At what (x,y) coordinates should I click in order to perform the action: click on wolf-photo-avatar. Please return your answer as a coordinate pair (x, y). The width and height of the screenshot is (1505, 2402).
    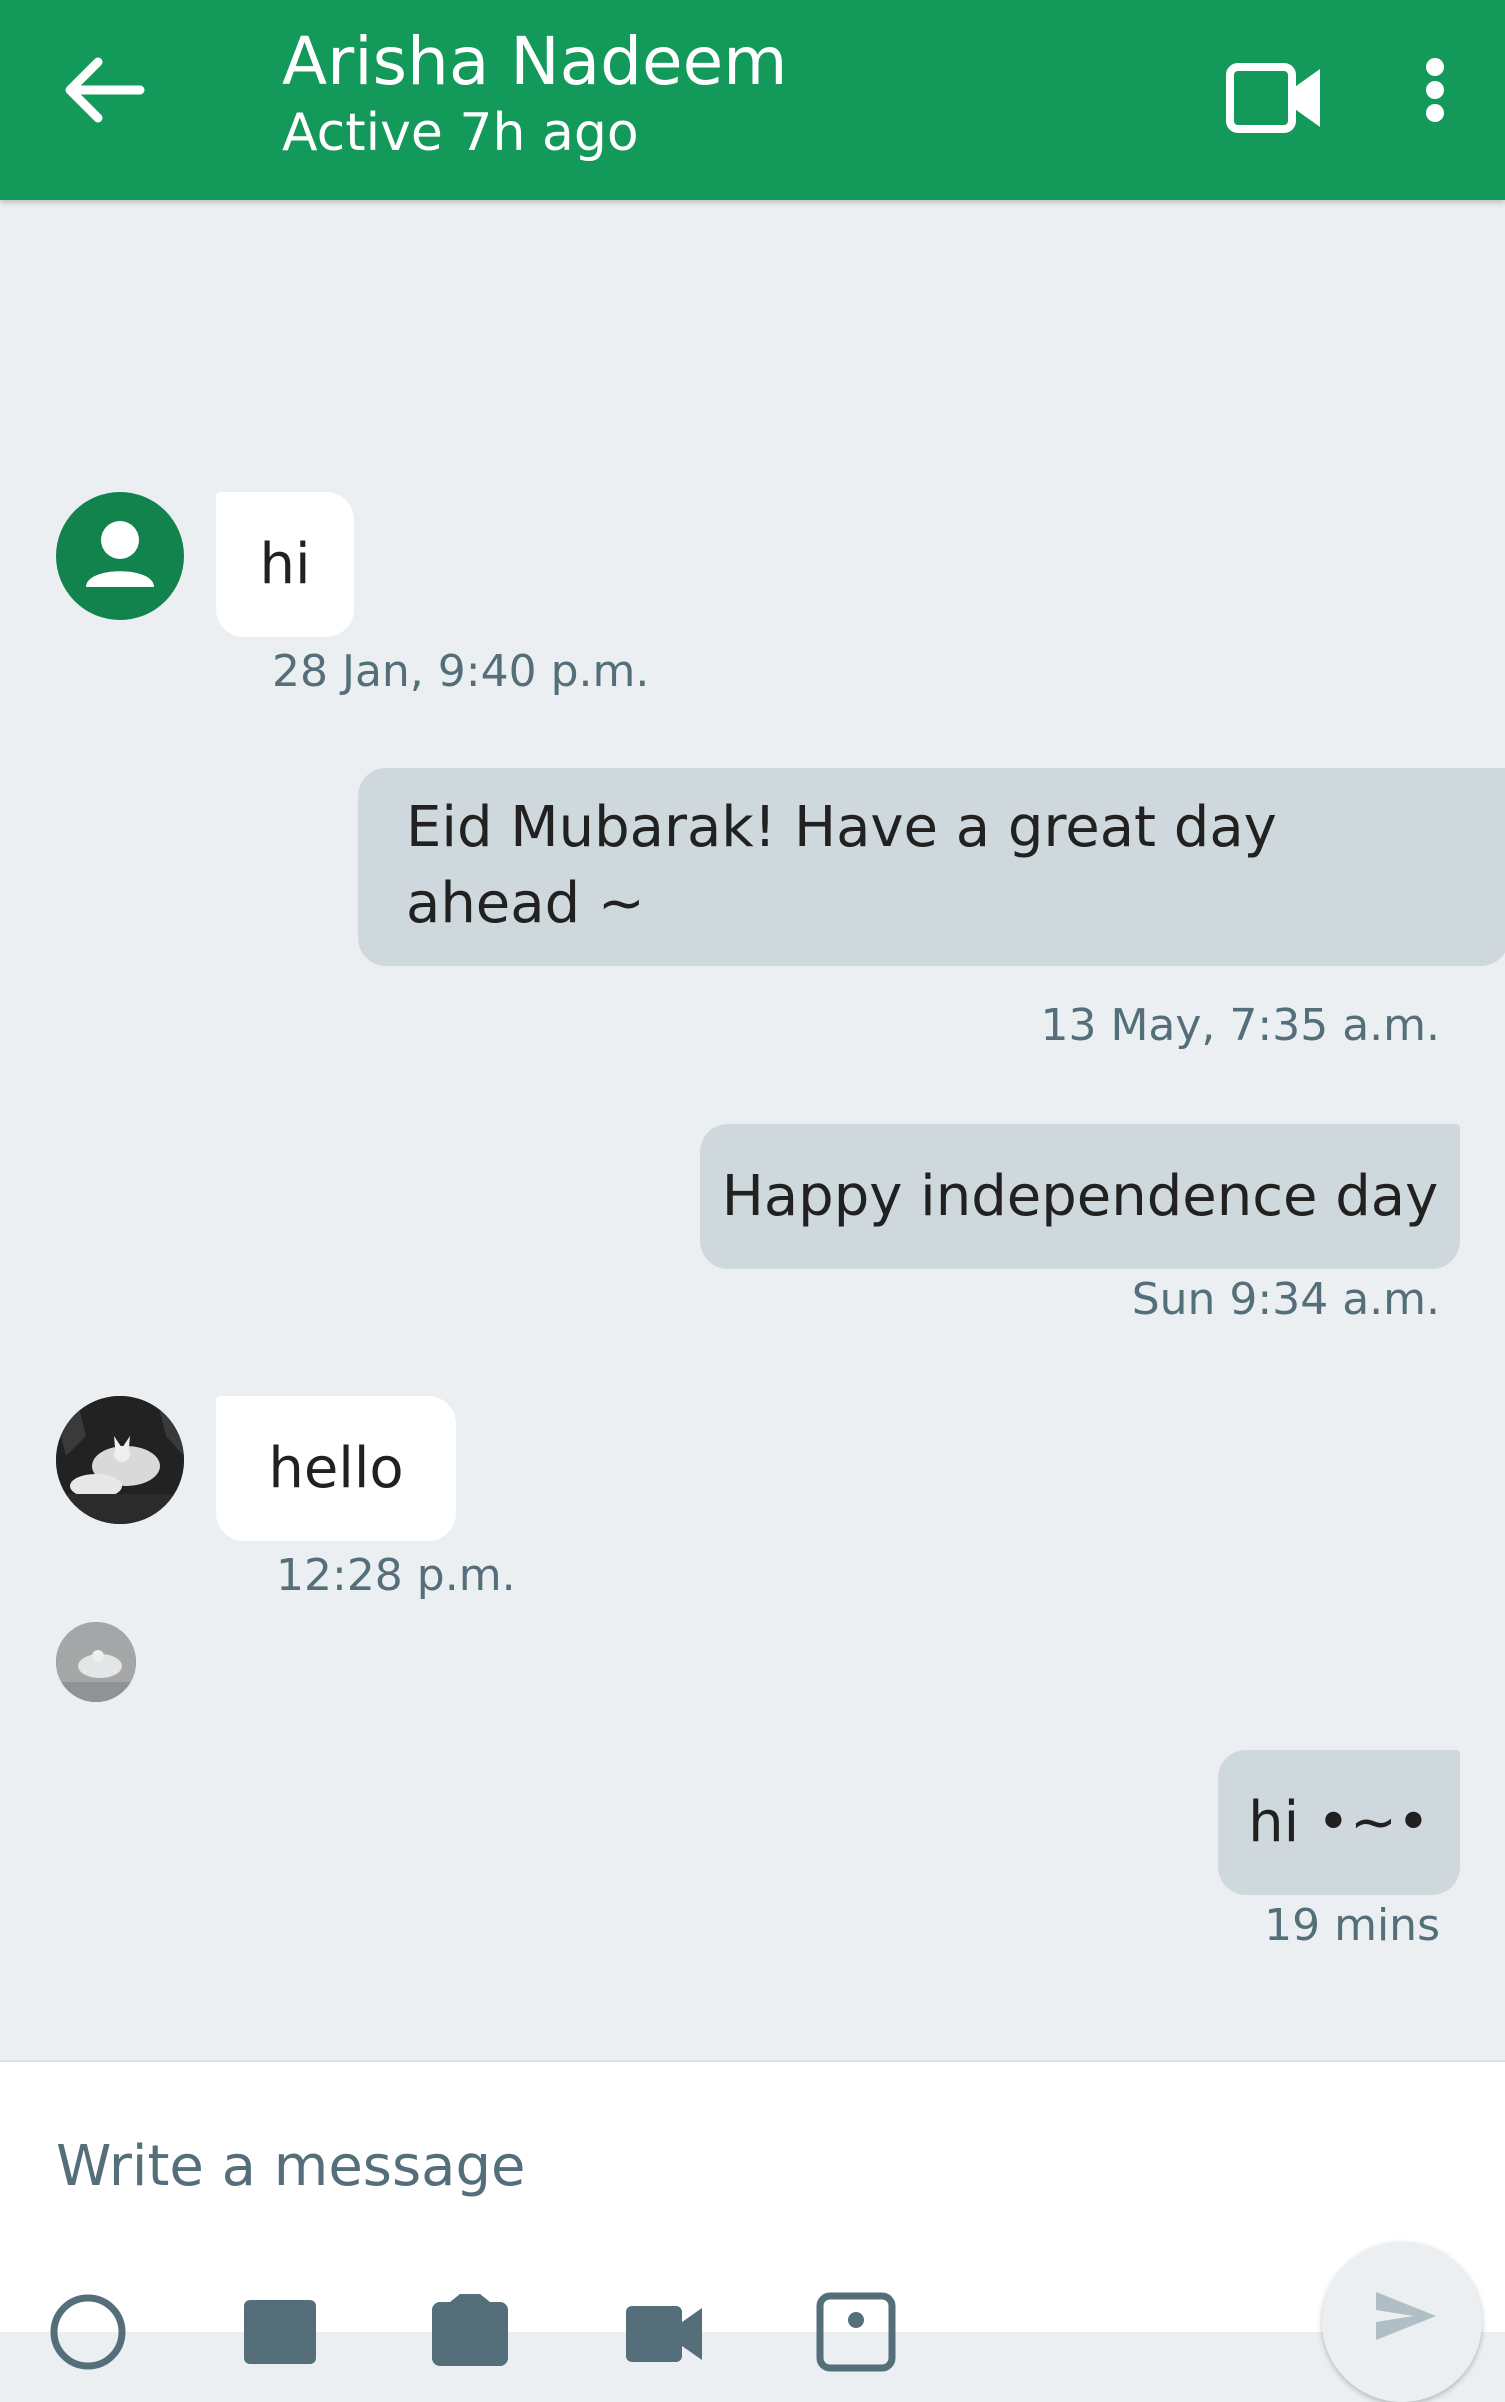
    Looking at the image, I should click on (120, 1460).